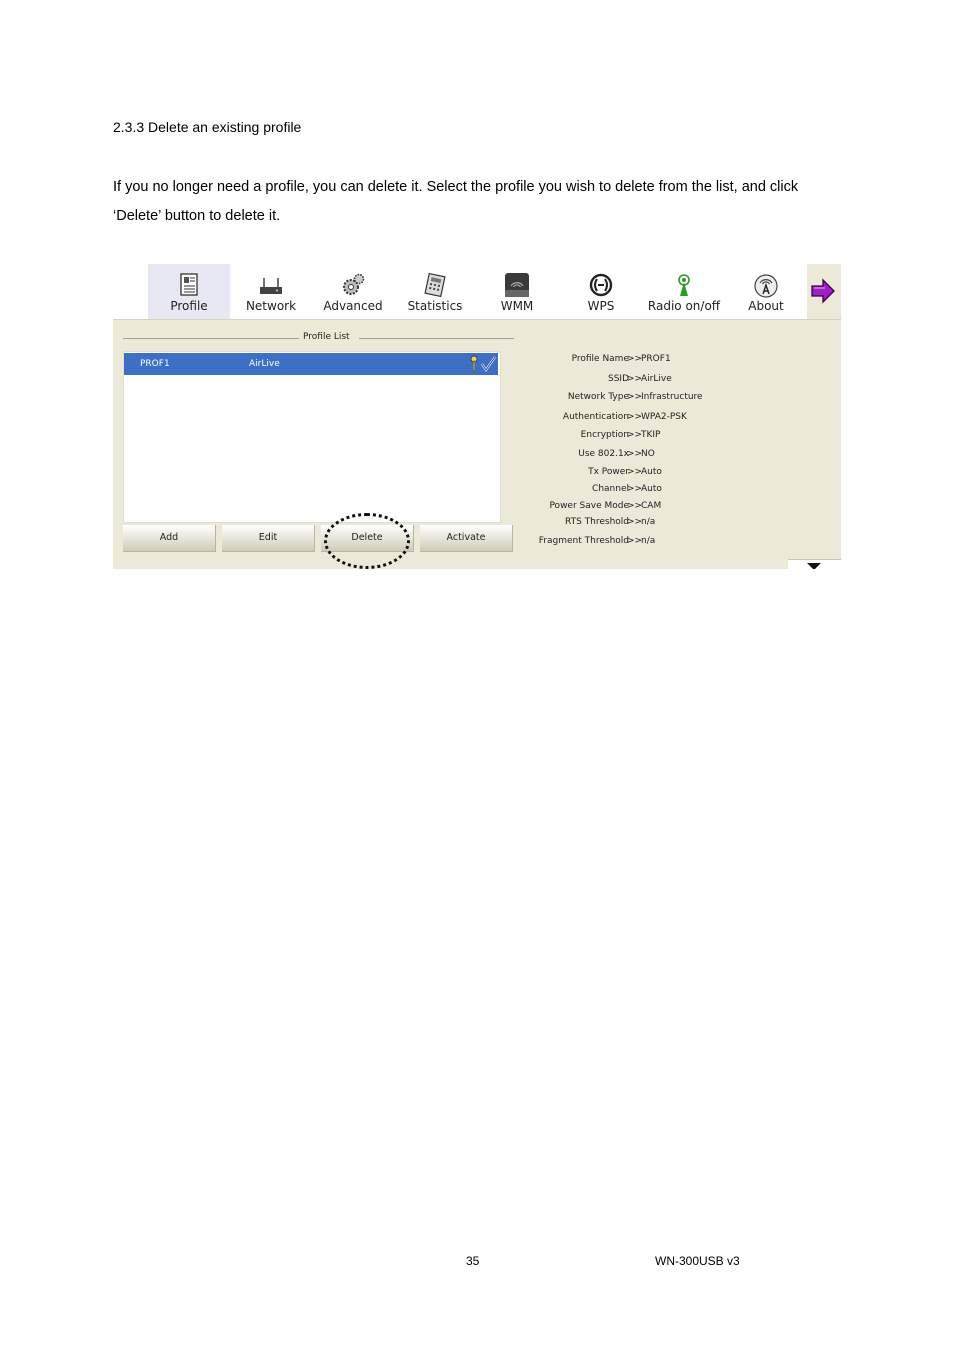 This screenshot has width=954, height=1350. Describe the element at coordinates (353, 306) in the screenshot. I see `tab-label: Advanced` at that location.